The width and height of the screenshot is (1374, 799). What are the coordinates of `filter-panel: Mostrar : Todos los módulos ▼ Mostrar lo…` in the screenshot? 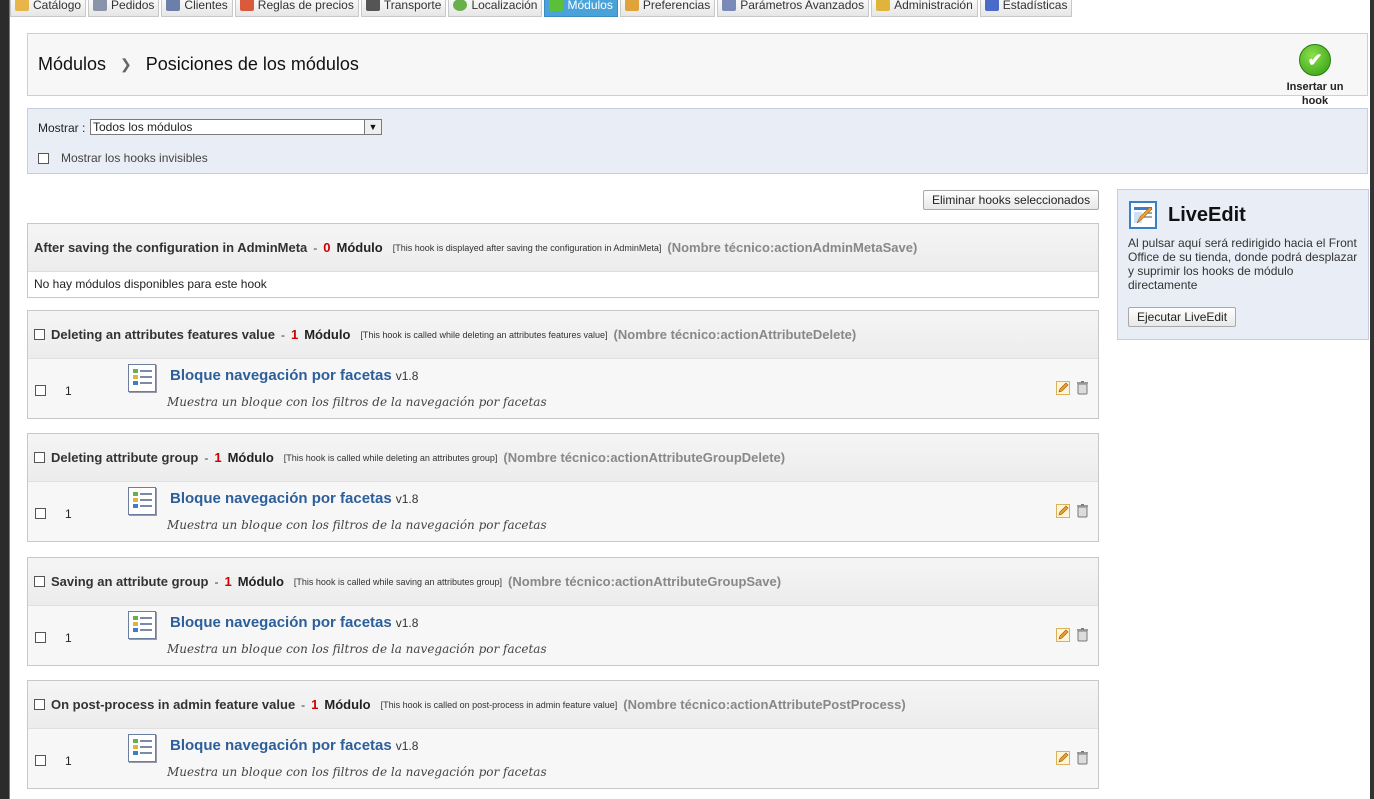 It's located at (697, 141).